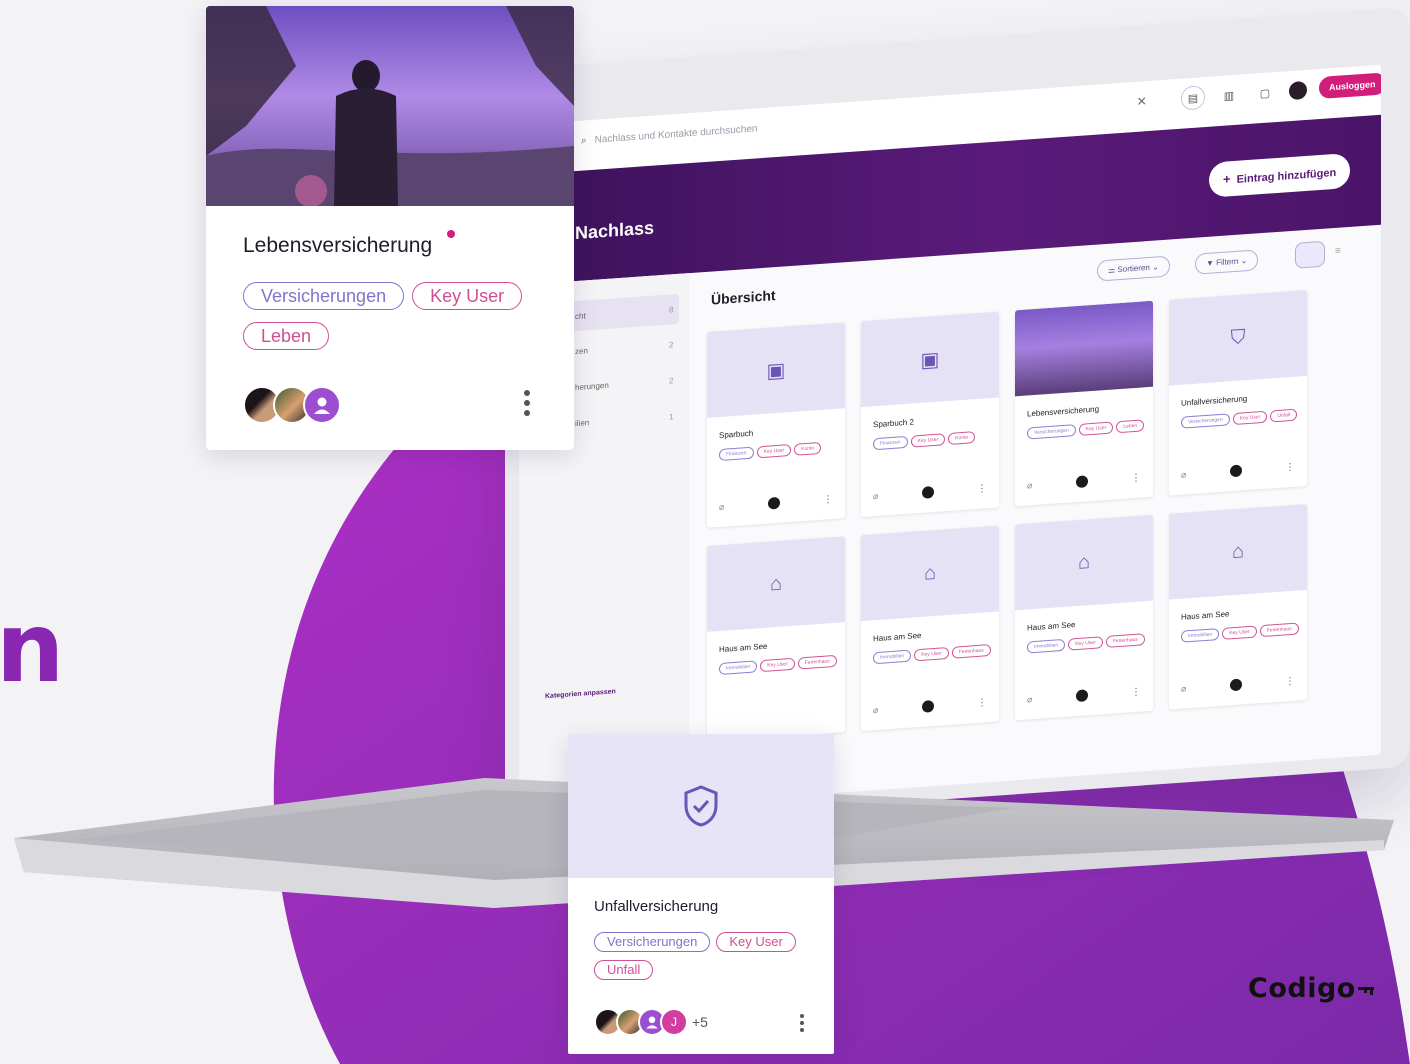  I want to click on sort-button: ⚌ Sortieren ⌄, so click(1133, 268).